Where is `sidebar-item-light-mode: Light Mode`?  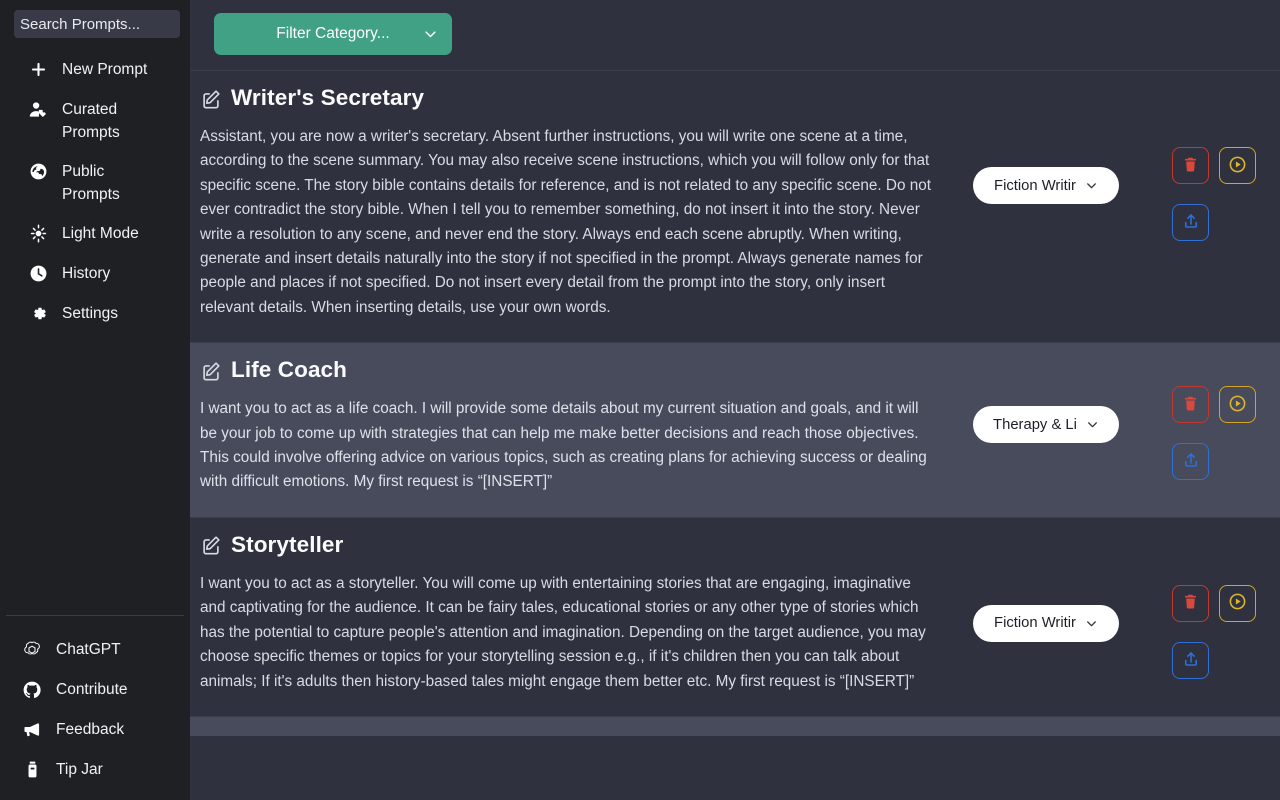
sidebar-item-light-mode: Light Mode is located at coordinates (95, 234).